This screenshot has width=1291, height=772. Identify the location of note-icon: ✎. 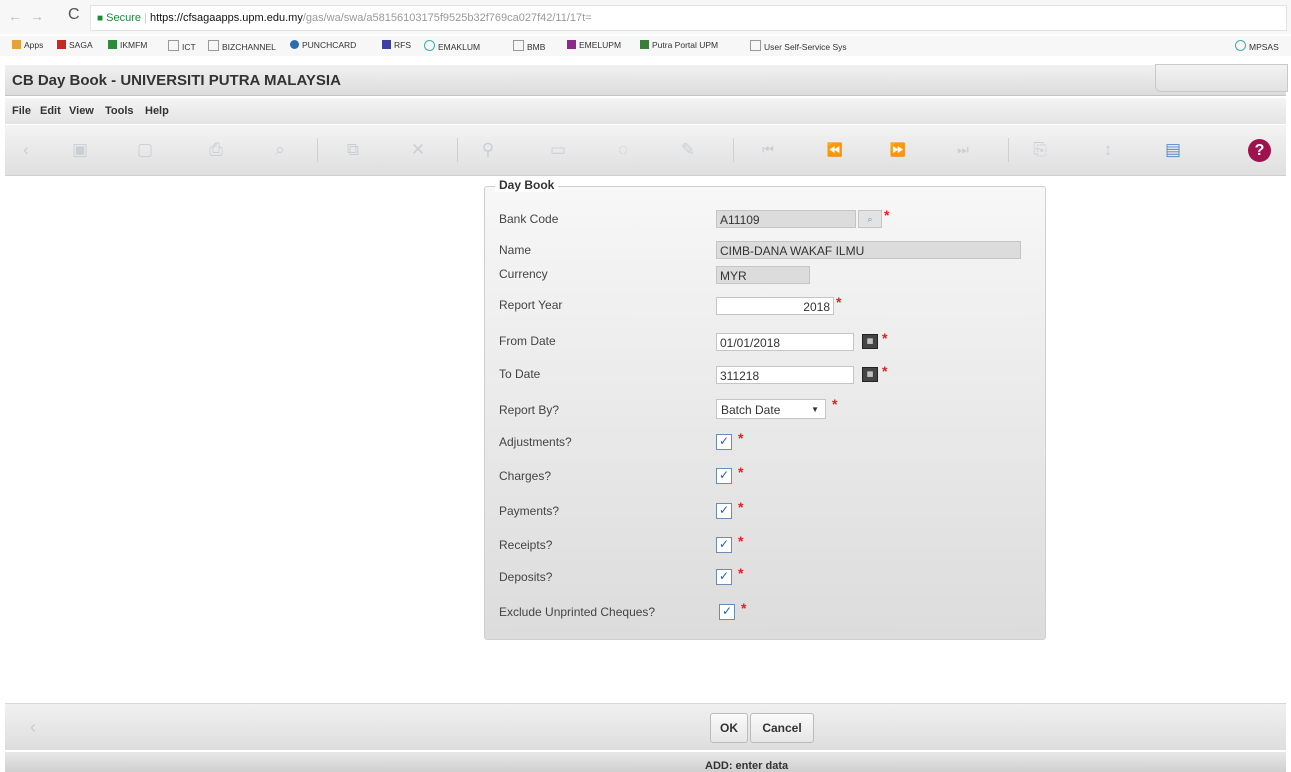
(688, 150).